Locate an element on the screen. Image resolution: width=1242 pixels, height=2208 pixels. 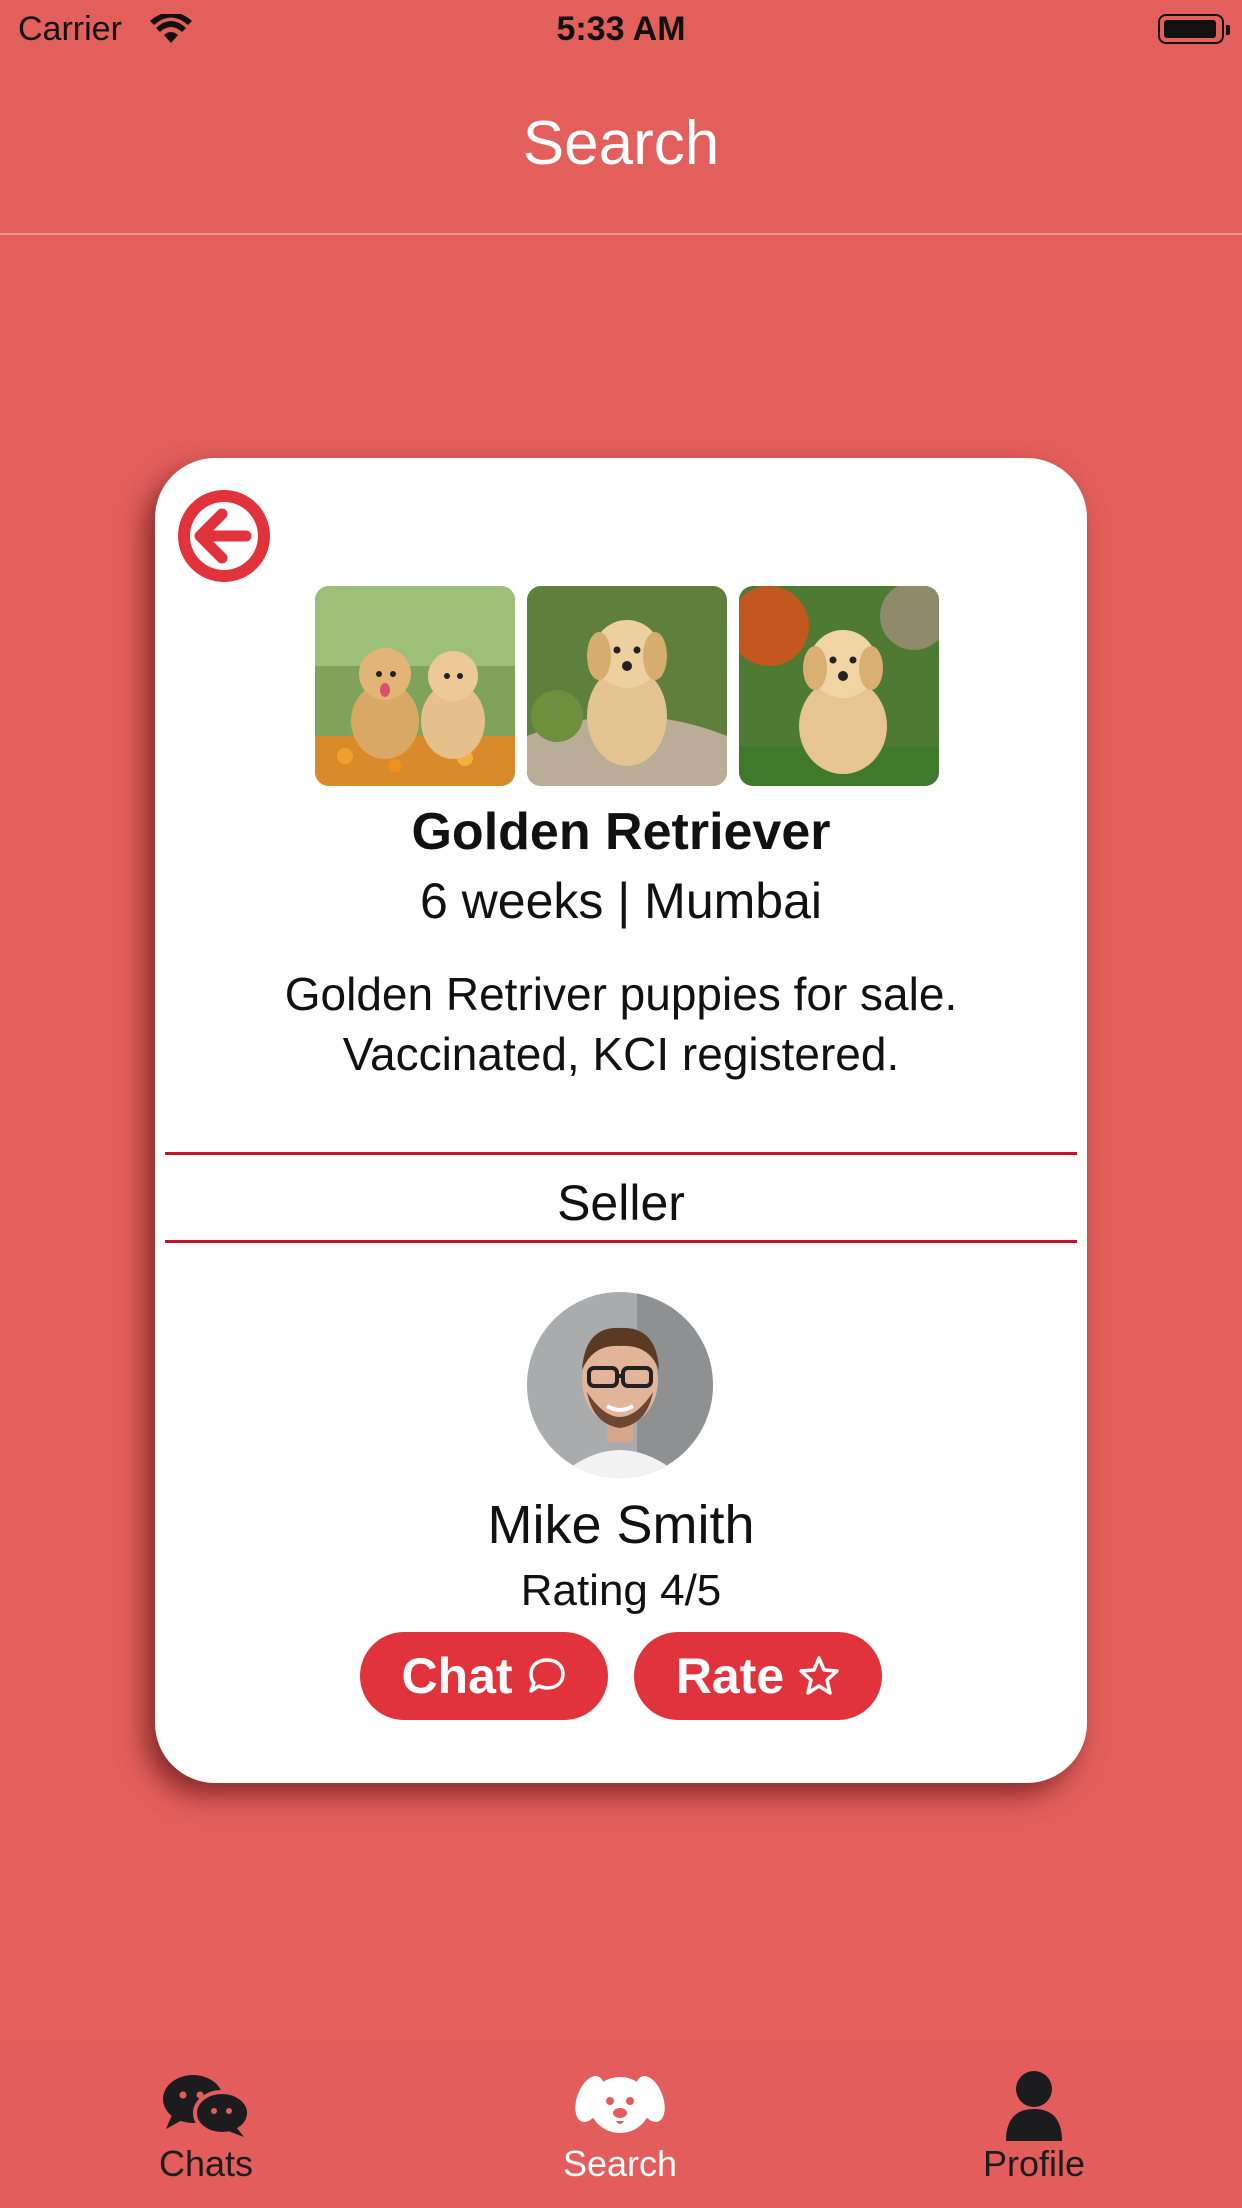
clock: 5:33 AM is located at coordinates (621, 29).